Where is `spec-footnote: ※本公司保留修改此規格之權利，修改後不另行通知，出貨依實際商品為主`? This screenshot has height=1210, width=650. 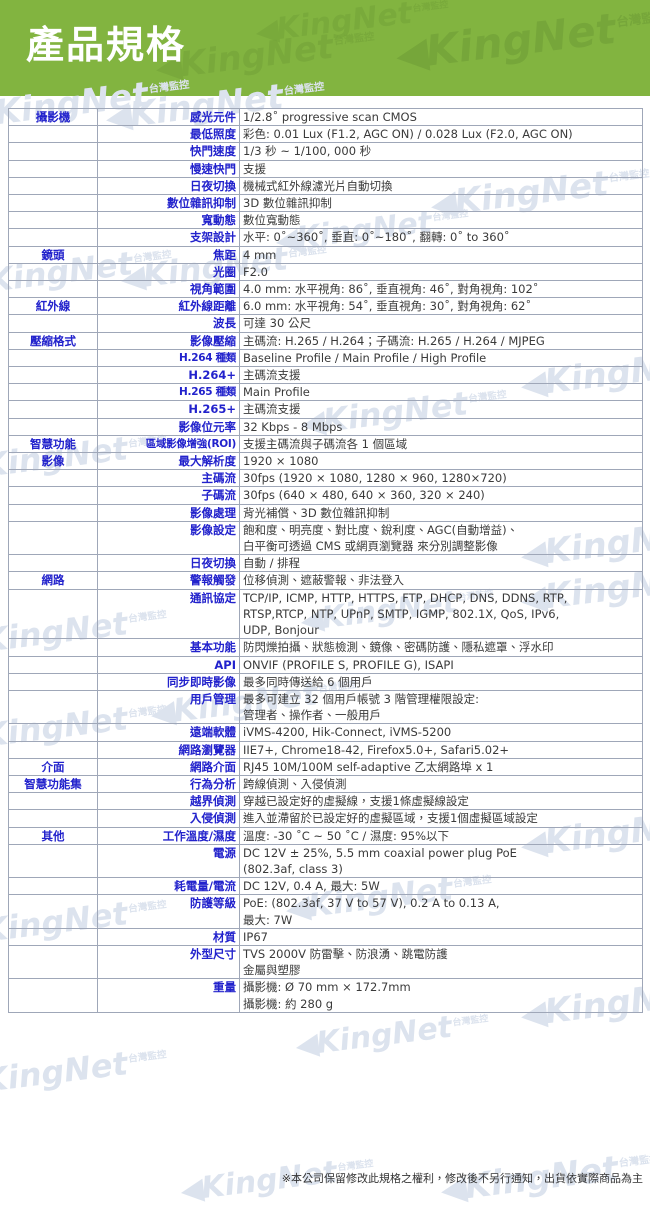 spec-footnote: ※本公司保留修改此規格之權利，修改後不另行通知，出貨依實際商品為主 is located at coordinates (462, 1178).